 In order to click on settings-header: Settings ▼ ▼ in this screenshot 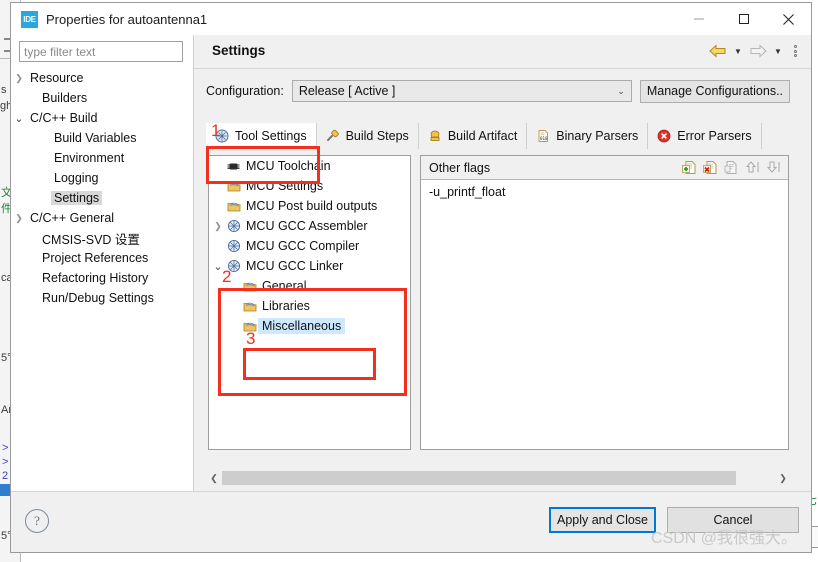, I will do `click(502, 52)`.